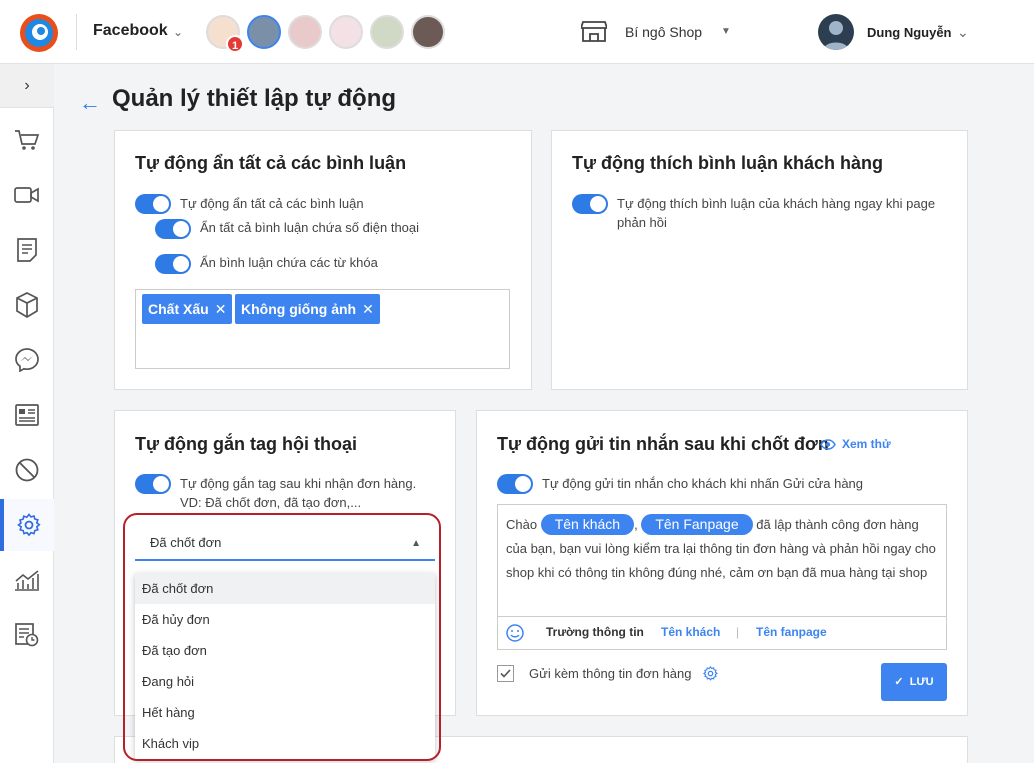  What do you see at coordinates (828, 444) in the screenshot?
I see `eye-icon` at bounding box center [828, 444].